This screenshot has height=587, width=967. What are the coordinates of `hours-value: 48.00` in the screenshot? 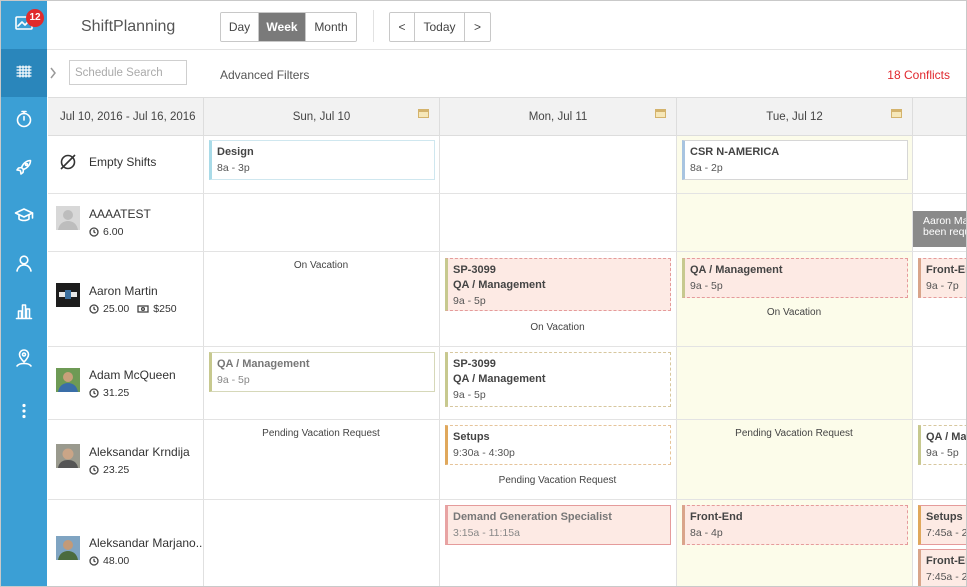 It's located at (116, 561).